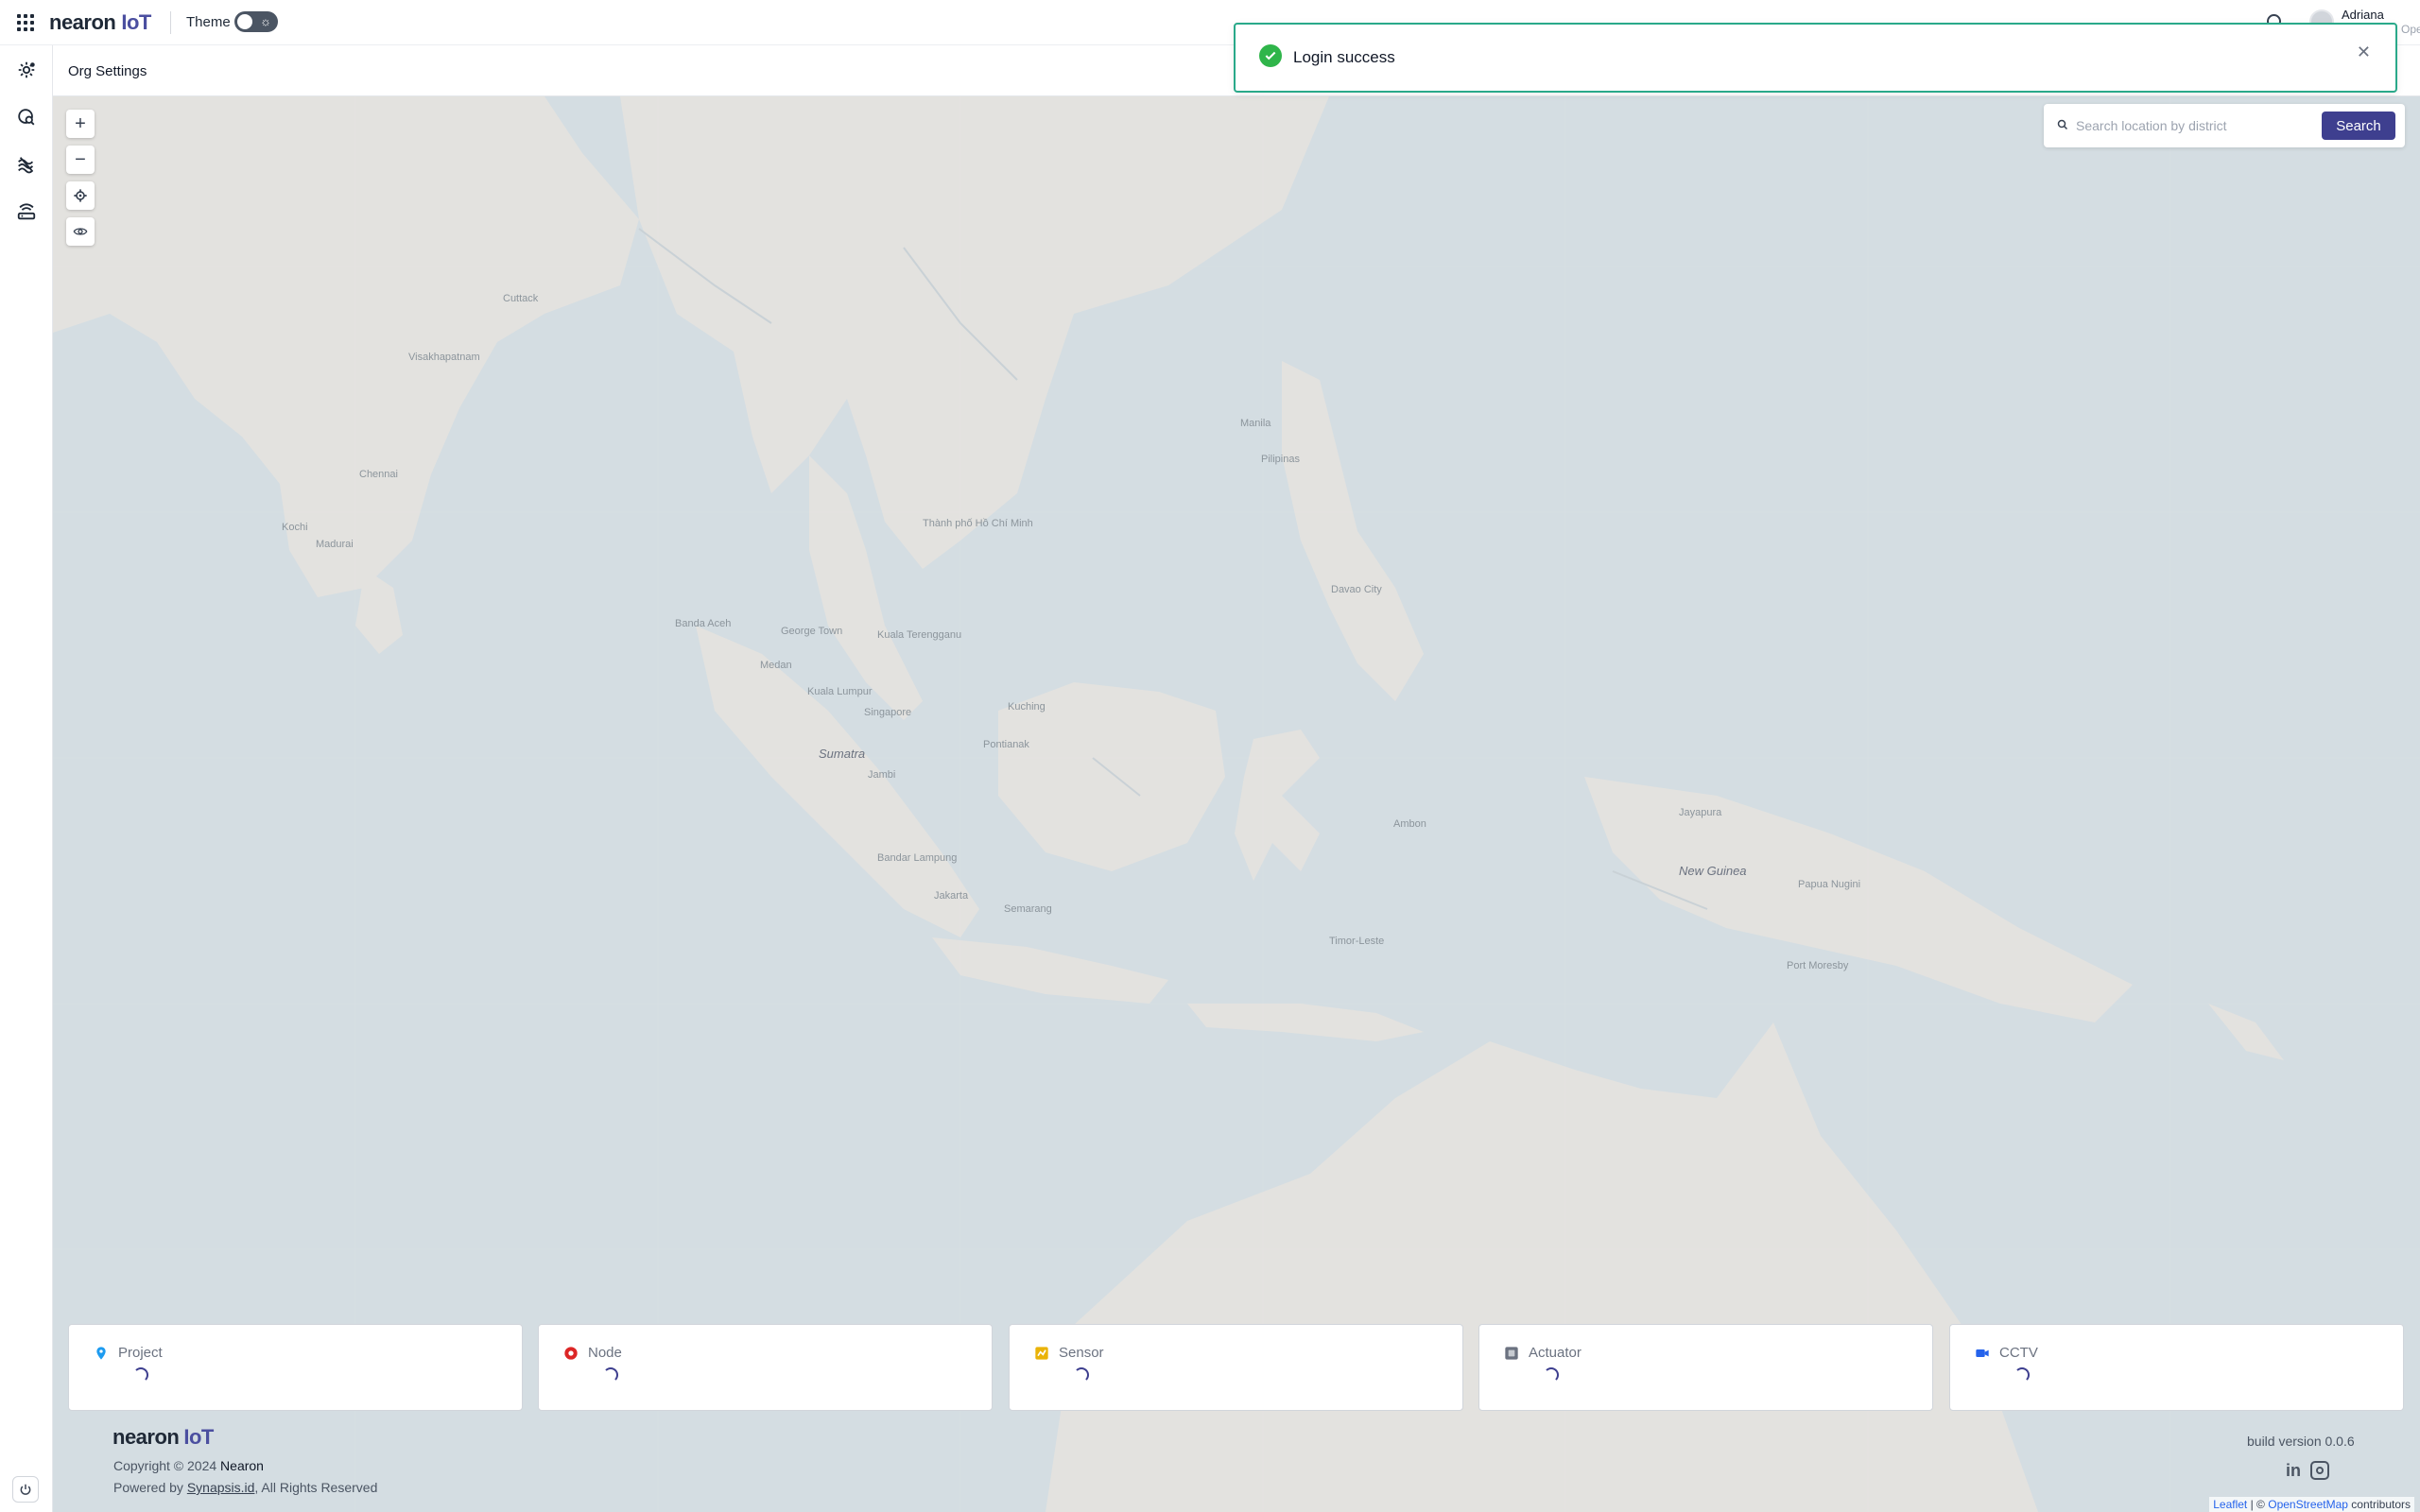 The height and width of the screenshot is (1512, 2420). Describe the element at coordinates (209, 22) in the screenshot. I see `theme-label: Theme` at that location.